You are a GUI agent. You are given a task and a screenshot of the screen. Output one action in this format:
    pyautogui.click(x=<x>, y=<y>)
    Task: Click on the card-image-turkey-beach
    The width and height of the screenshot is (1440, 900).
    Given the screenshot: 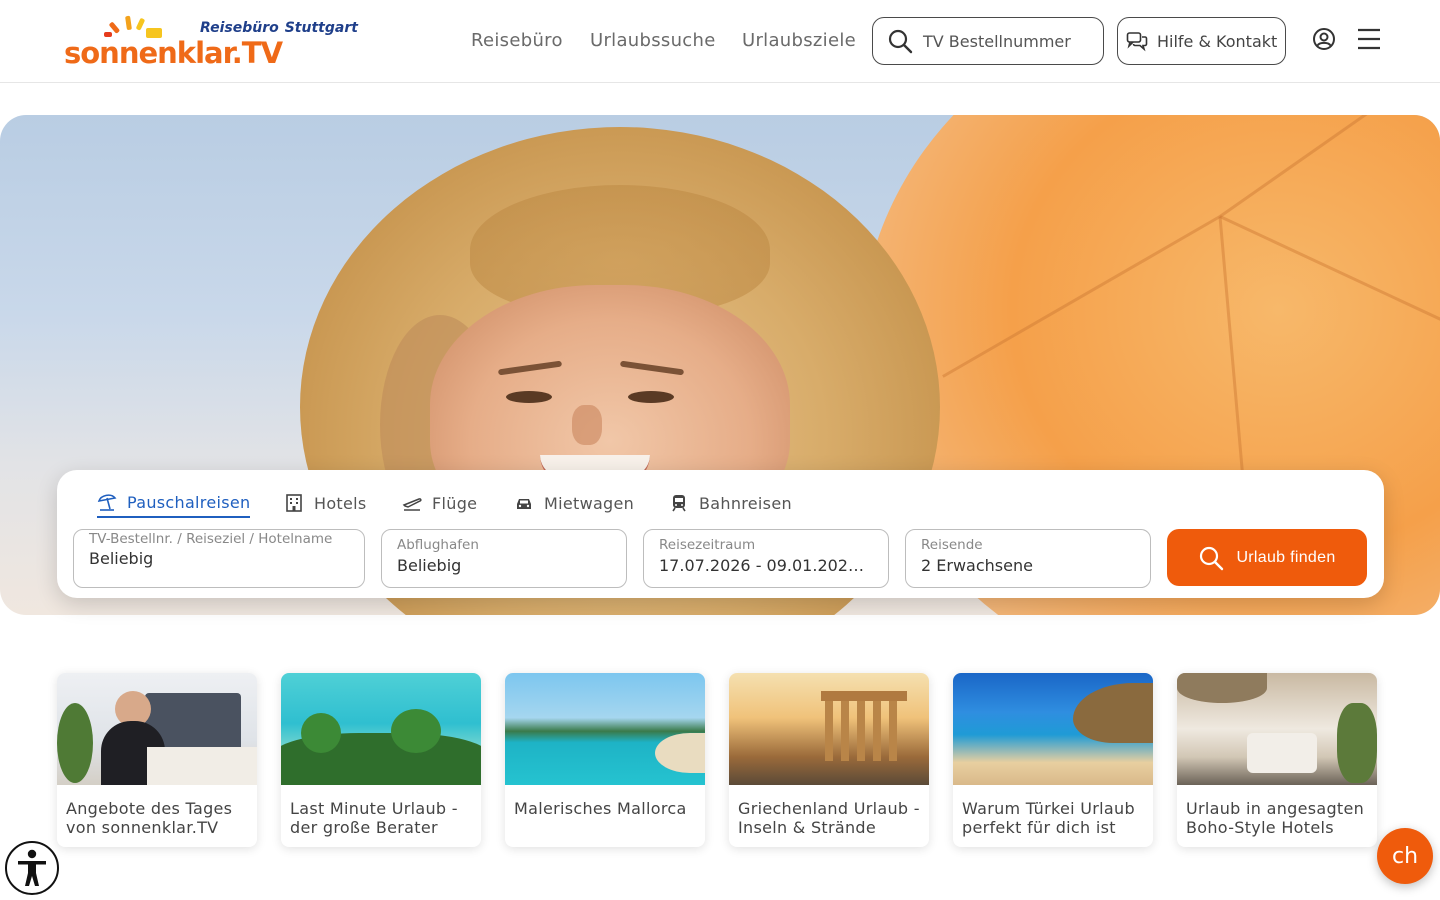 What is the action you would take?
    pyautogui.click(x=1053, y=729)
    